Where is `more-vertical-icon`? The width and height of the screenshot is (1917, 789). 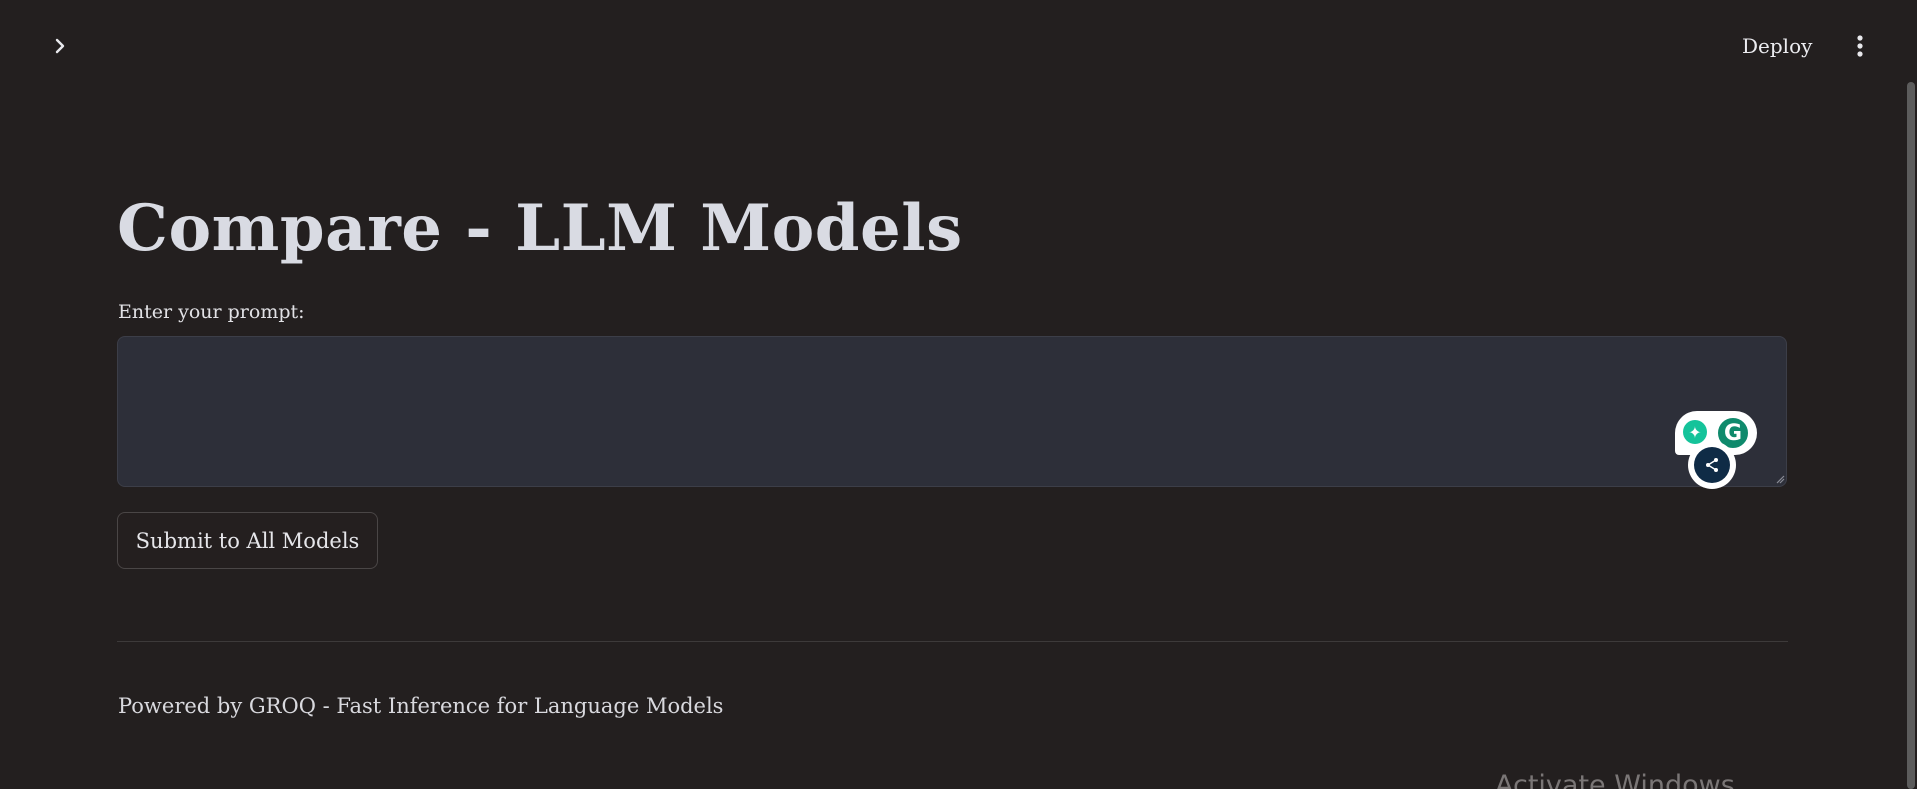 more-vertical-icon is located at coordinates (1860, 46).